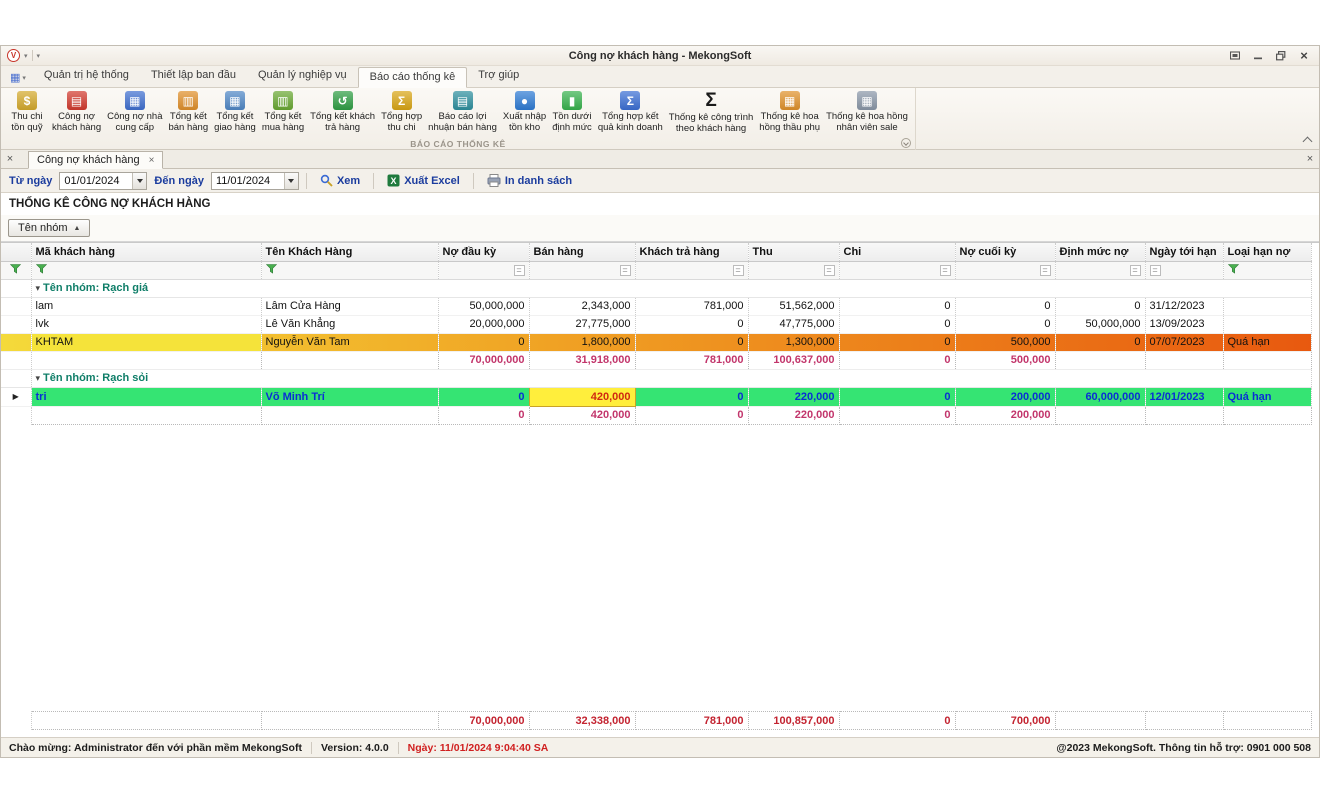 The height and width of the screenshot is (800, 1320). I want to click on group-row-1: ▾ Tên nhóm: Rạch giá, so click(671, 288).